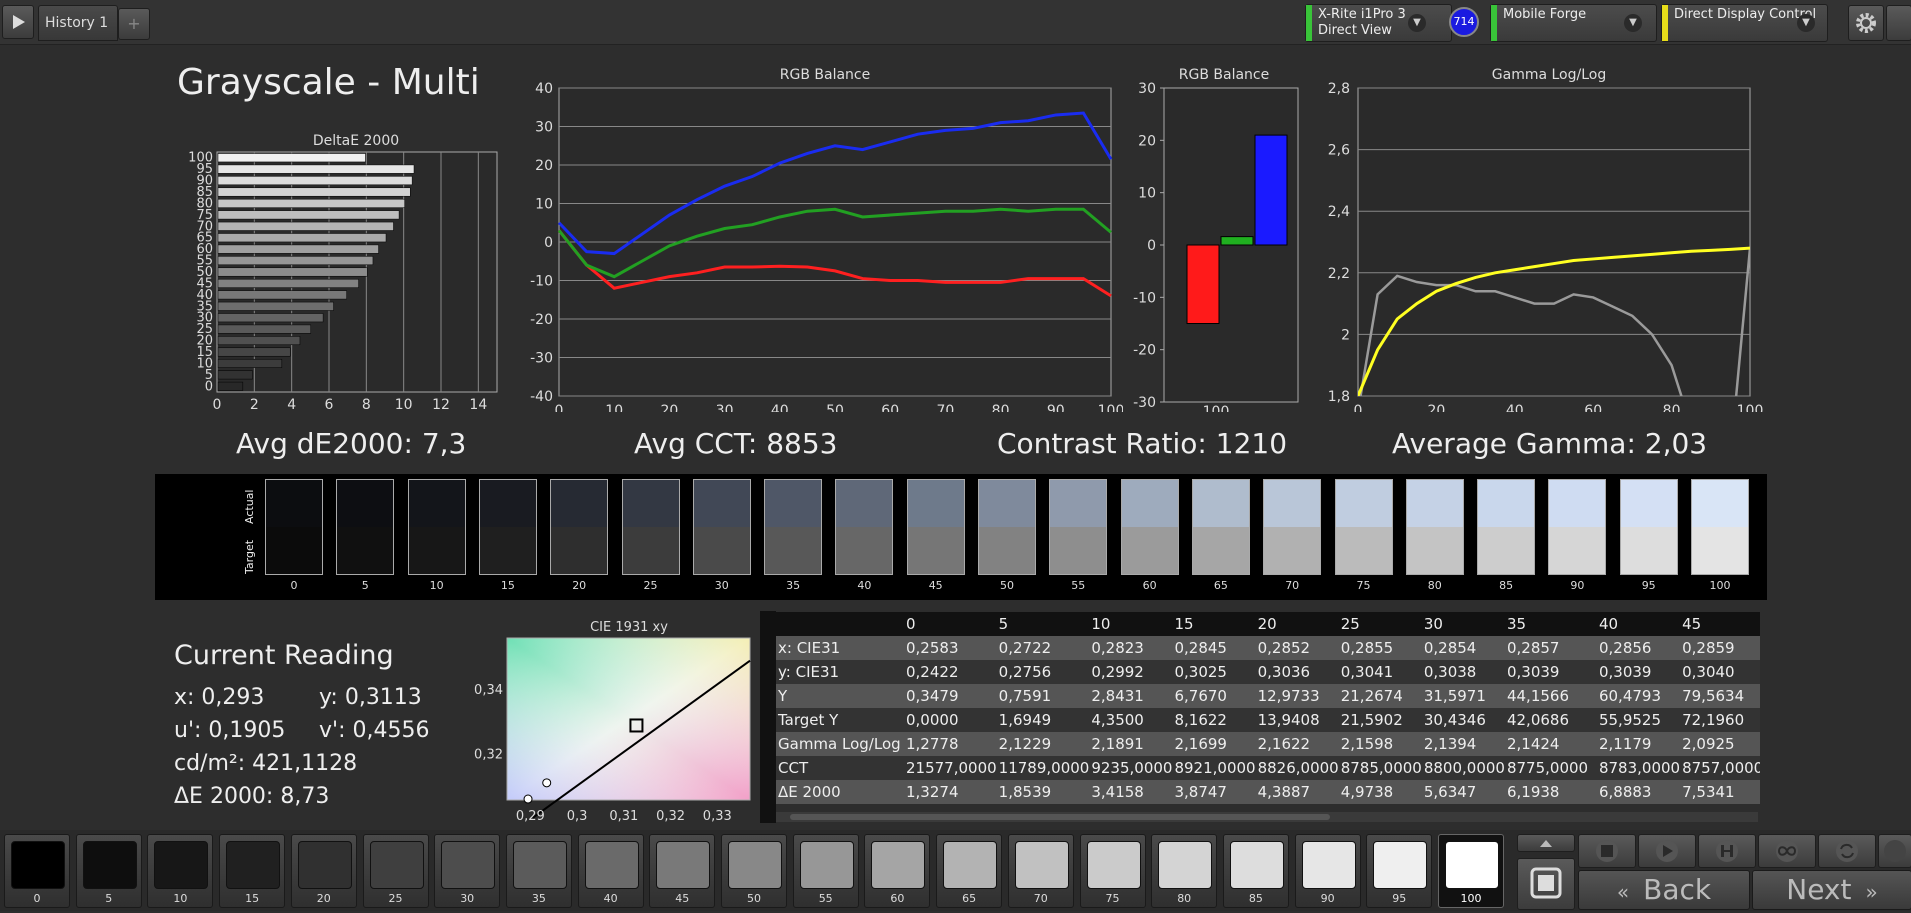 The height and width of the screenshot is (913, 1911). Describe the element at coordinates (1750, 407) in the screenshot. I see `x-tick-label: 100` at that location.